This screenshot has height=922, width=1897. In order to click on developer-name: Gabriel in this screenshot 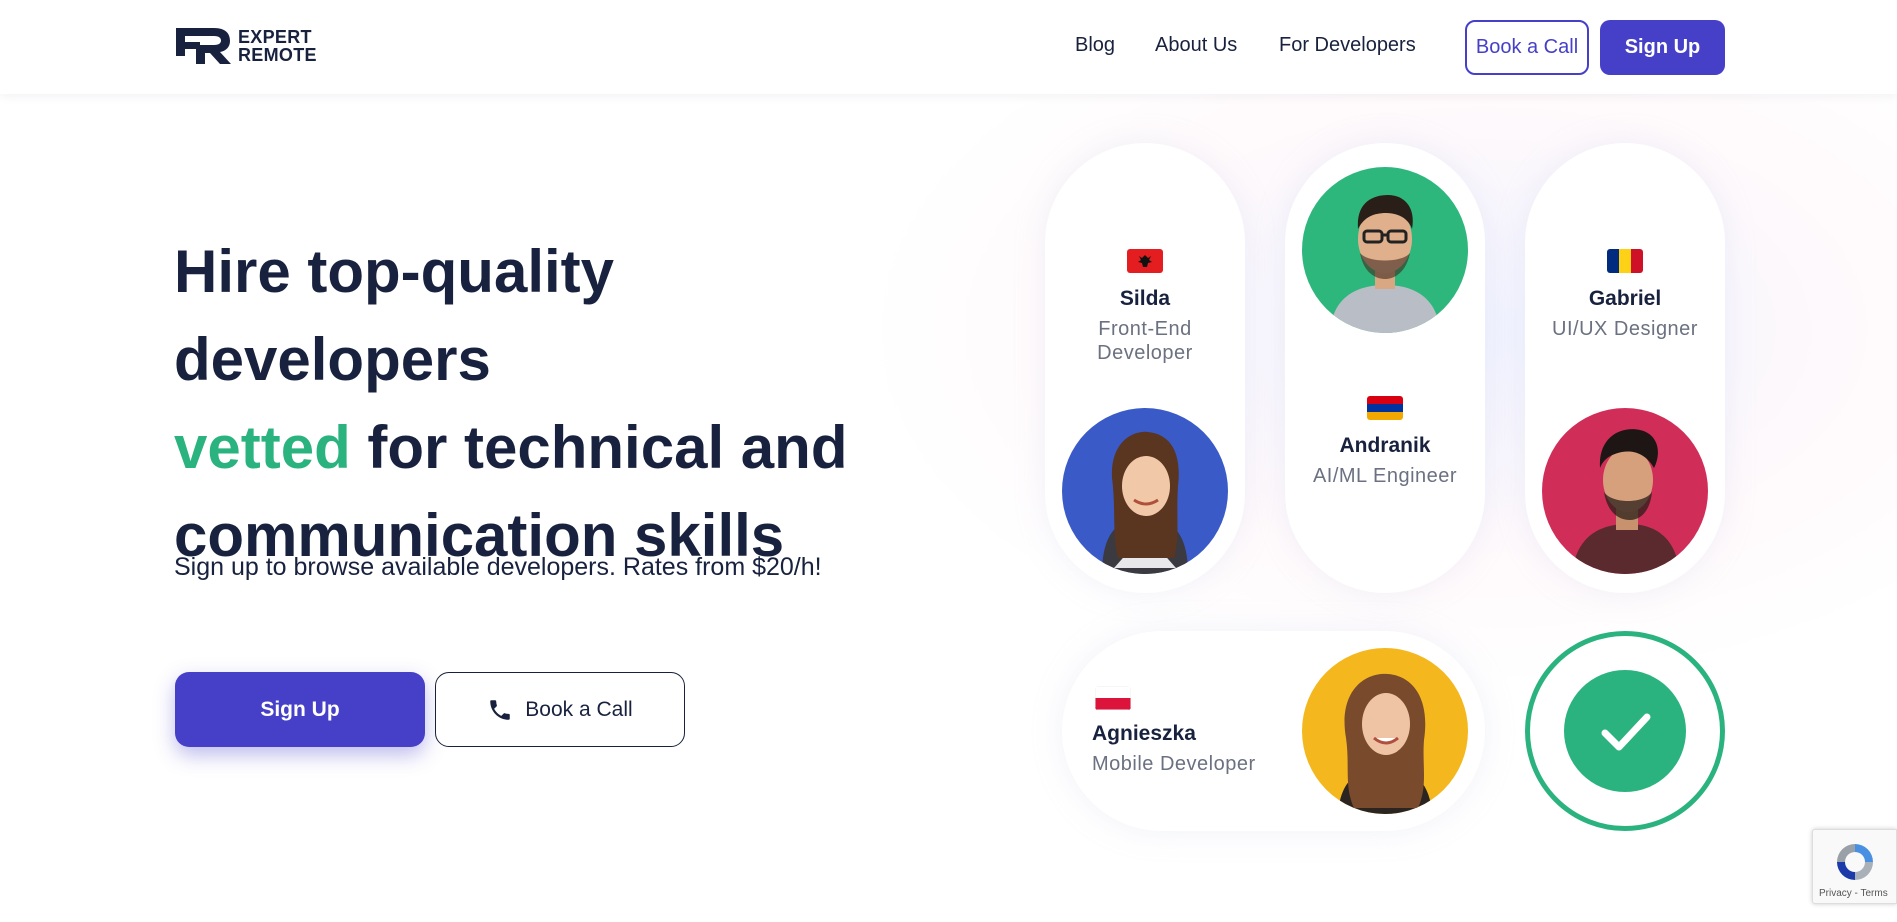, I will do `click(1625, 298)`.